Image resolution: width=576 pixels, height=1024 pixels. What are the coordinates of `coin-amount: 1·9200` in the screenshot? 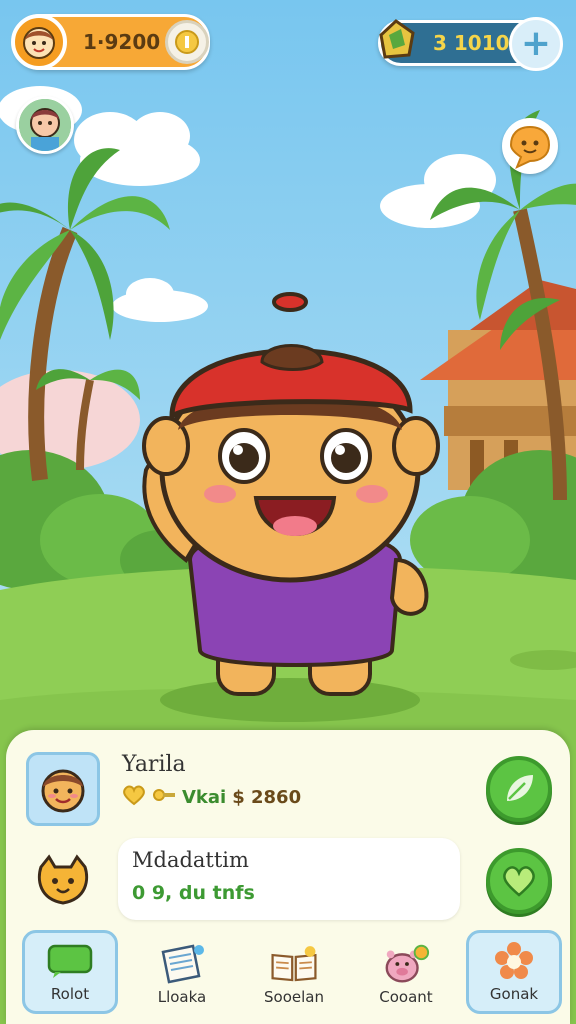 It's located at (122, 42).